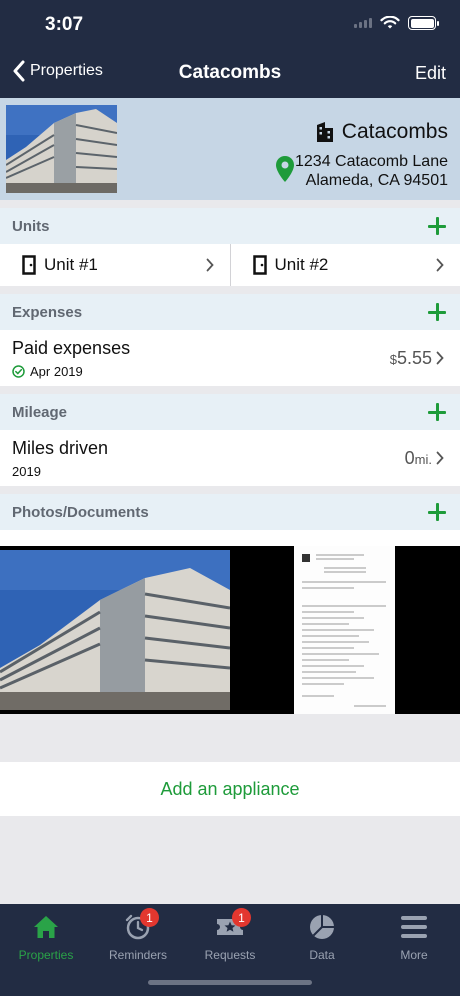 Image resolution: width=460 pixels, height=996 pixels. I want to click on tab-label: Reminders, so click(138, 955).